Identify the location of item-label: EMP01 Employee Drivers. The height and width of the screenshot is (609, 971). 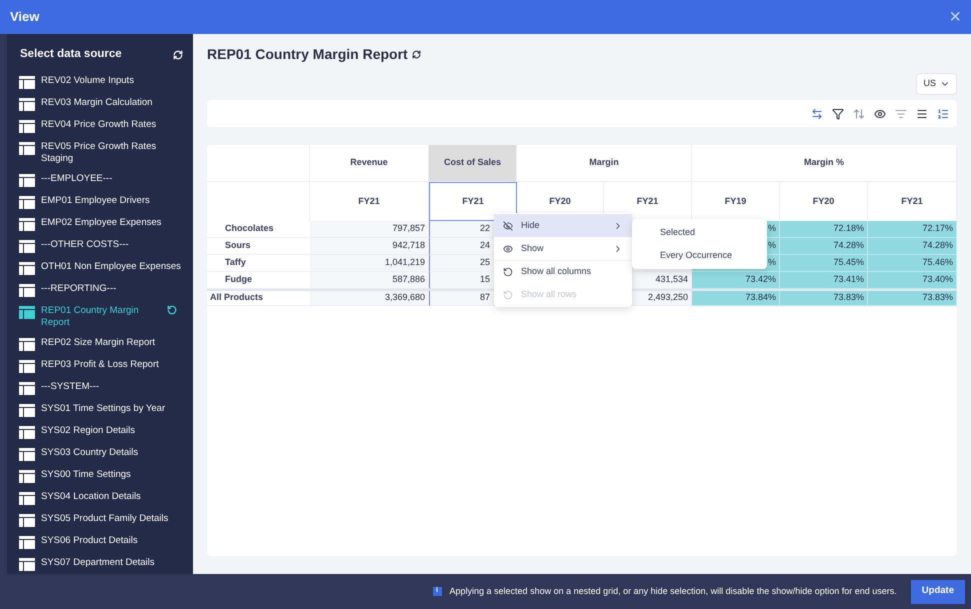
(96, 201).